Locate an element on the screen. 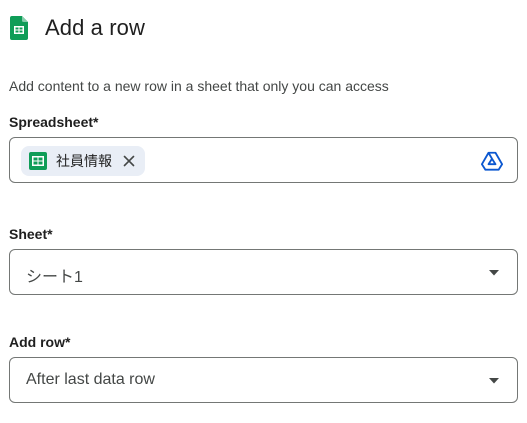 This screenshot has height=423, width=527. google-drive-icon is located at coordinates (492, 161).